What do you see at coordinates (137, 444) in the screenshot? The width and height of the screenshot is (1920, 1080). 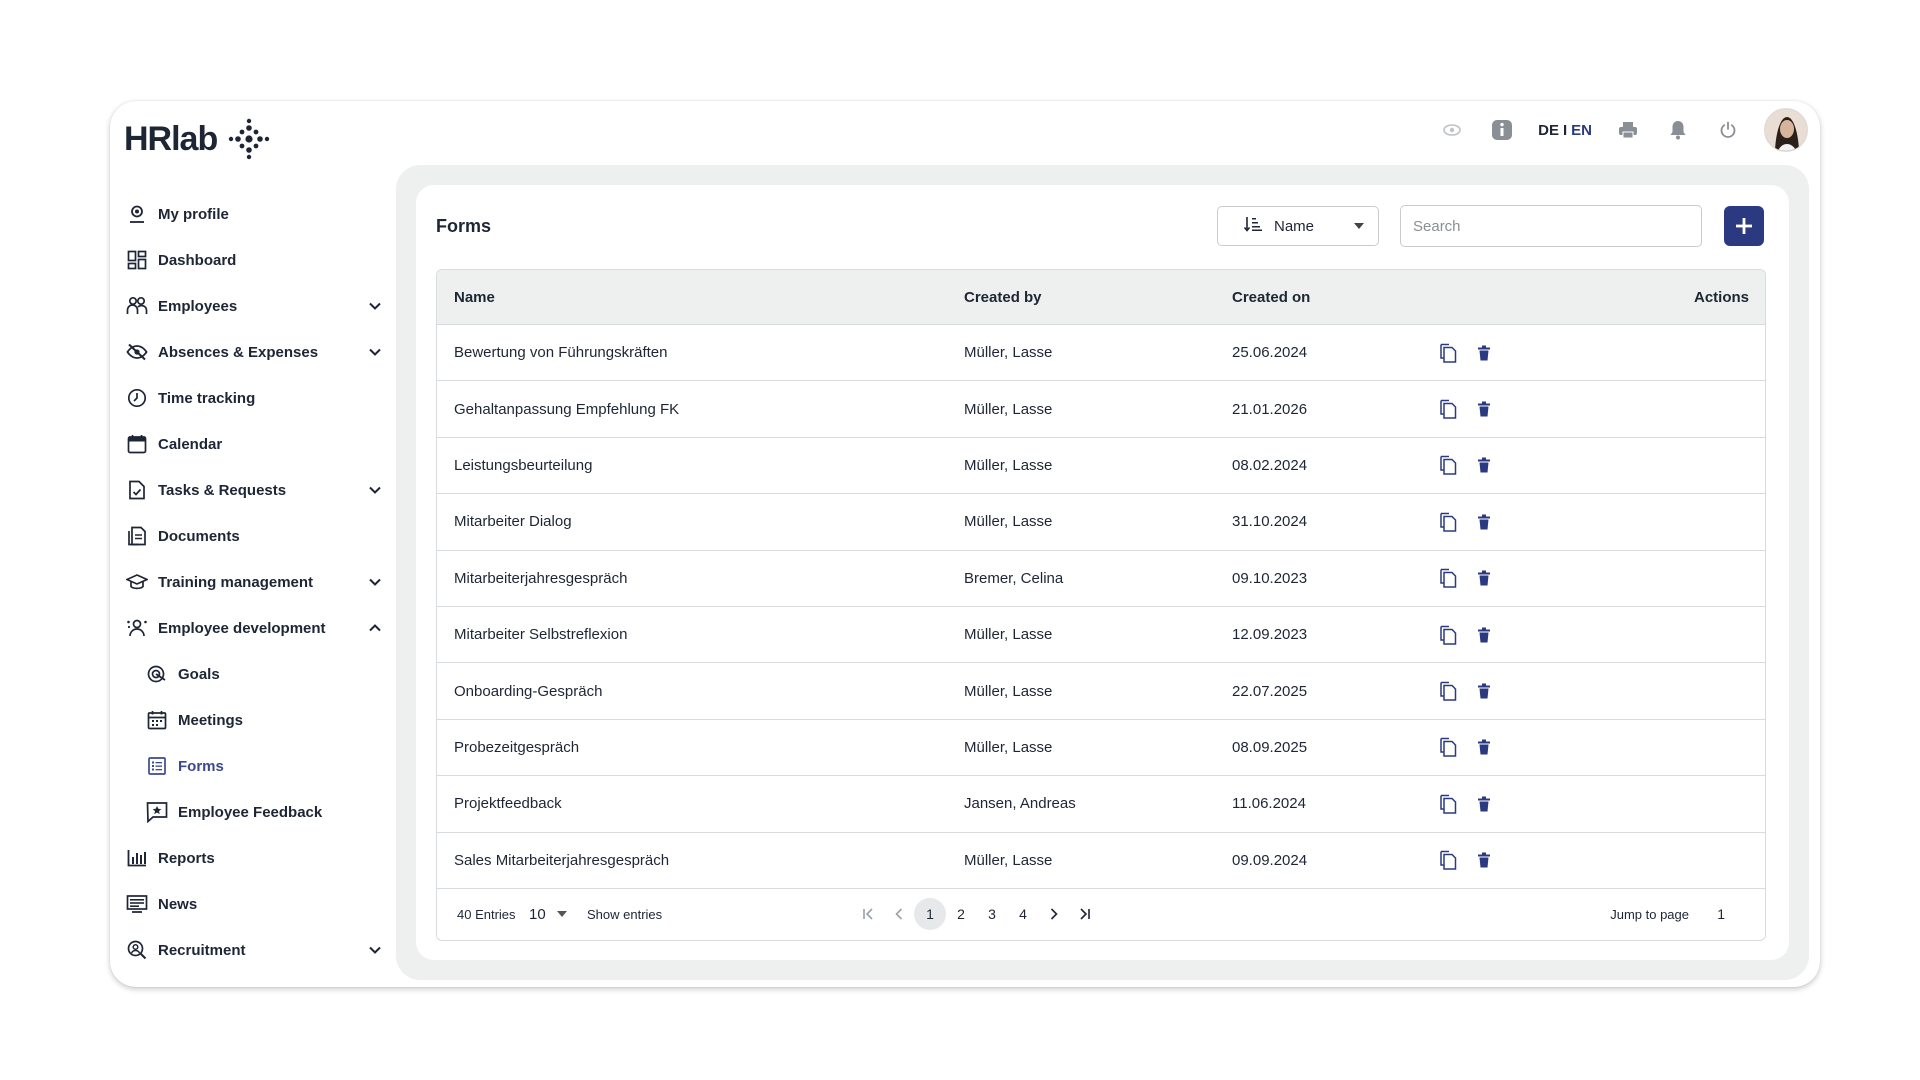 I see `calendar-icon` at bounding box center [137, 444].